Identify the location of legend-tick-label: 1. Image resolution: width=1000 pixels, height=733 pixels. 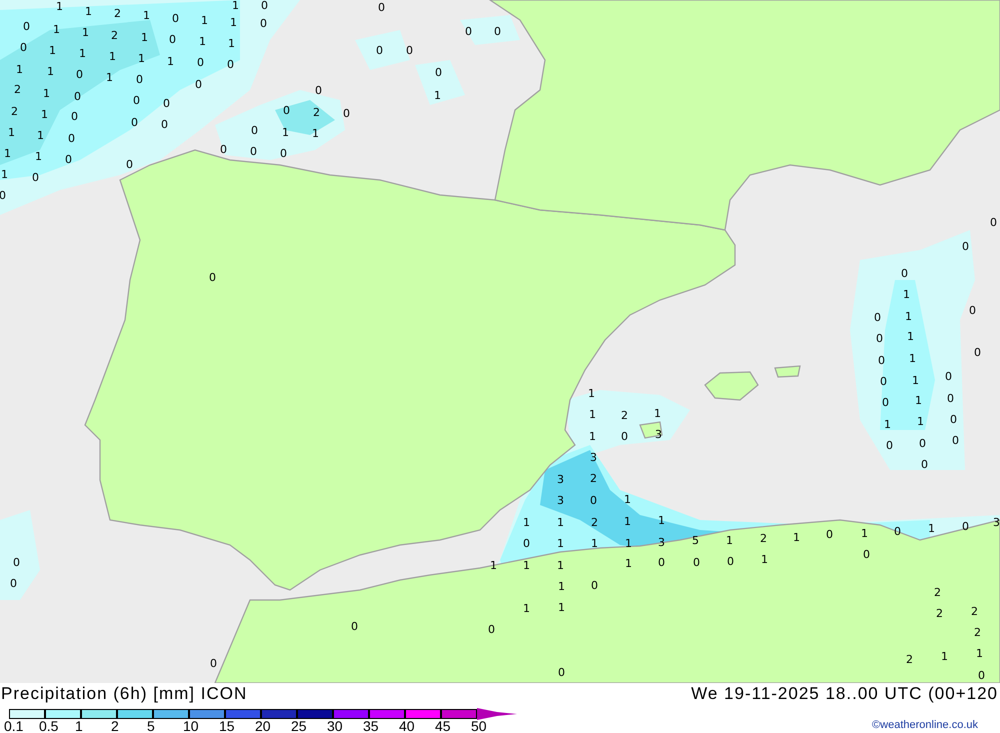
(79, 725).